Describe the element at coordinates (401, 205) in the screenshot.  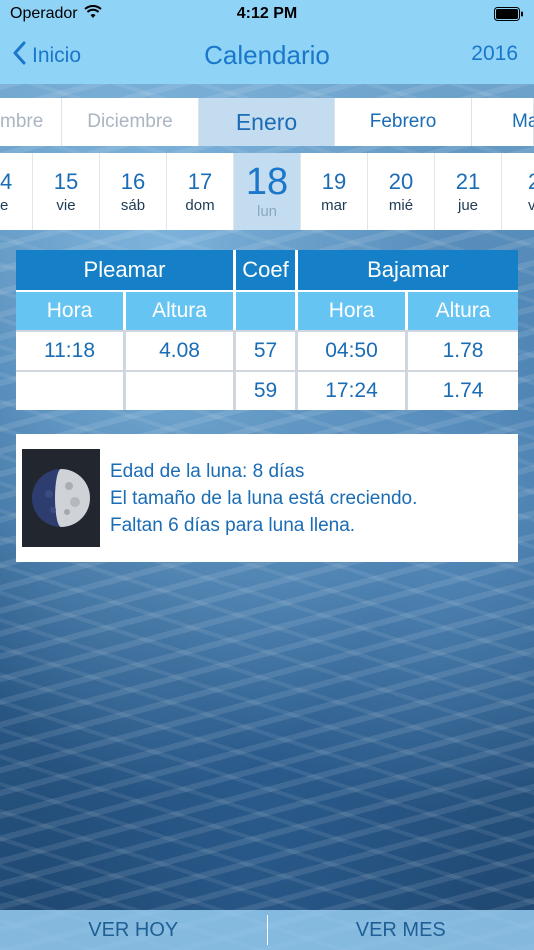
I see `day-name: mié` at that location.